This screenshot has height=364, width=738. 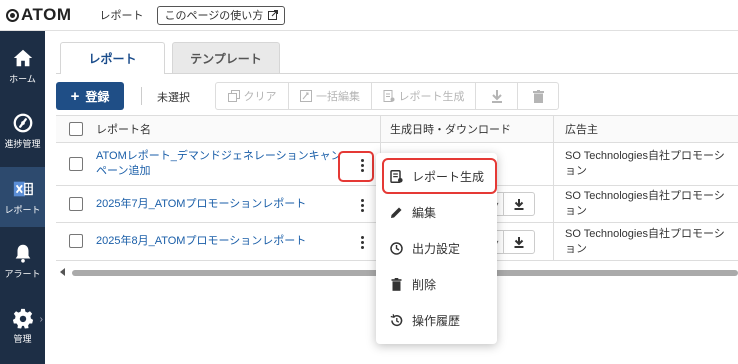 I want to click on logo-mark-icon, so click(x=12, y=15).